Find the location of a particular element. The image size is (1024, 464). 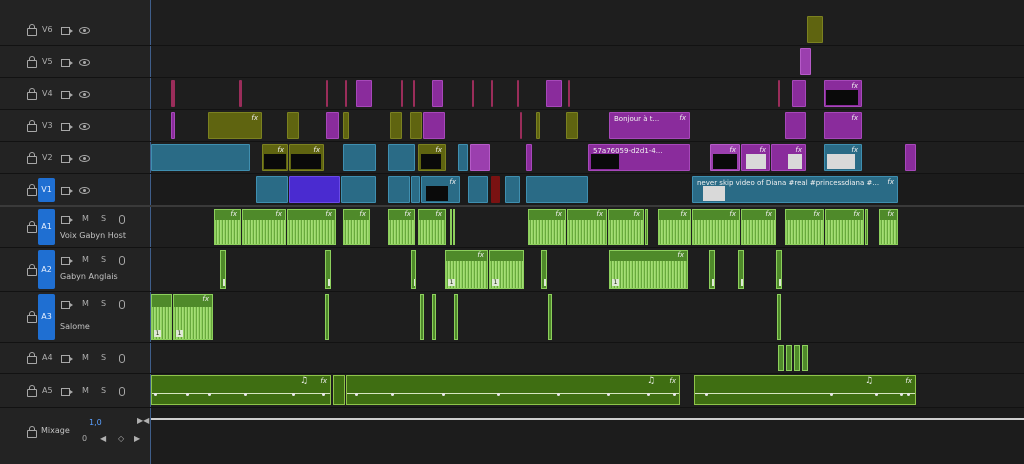

track-target-v1: V1 is located at coordinates (46, 190).